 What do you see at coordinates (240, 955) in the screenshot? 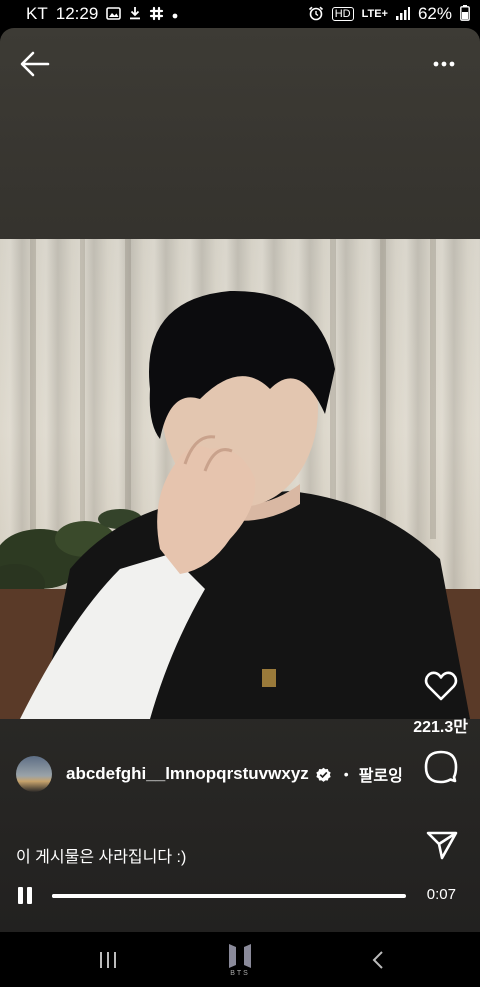
I see `bts-logo-icon` at bounding box center [240, 955].